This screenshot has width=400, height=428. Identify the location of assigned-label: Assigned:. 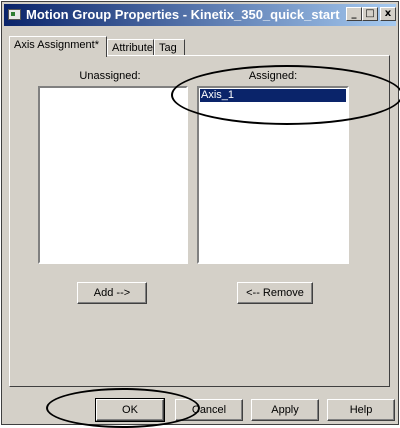
(273, 76).